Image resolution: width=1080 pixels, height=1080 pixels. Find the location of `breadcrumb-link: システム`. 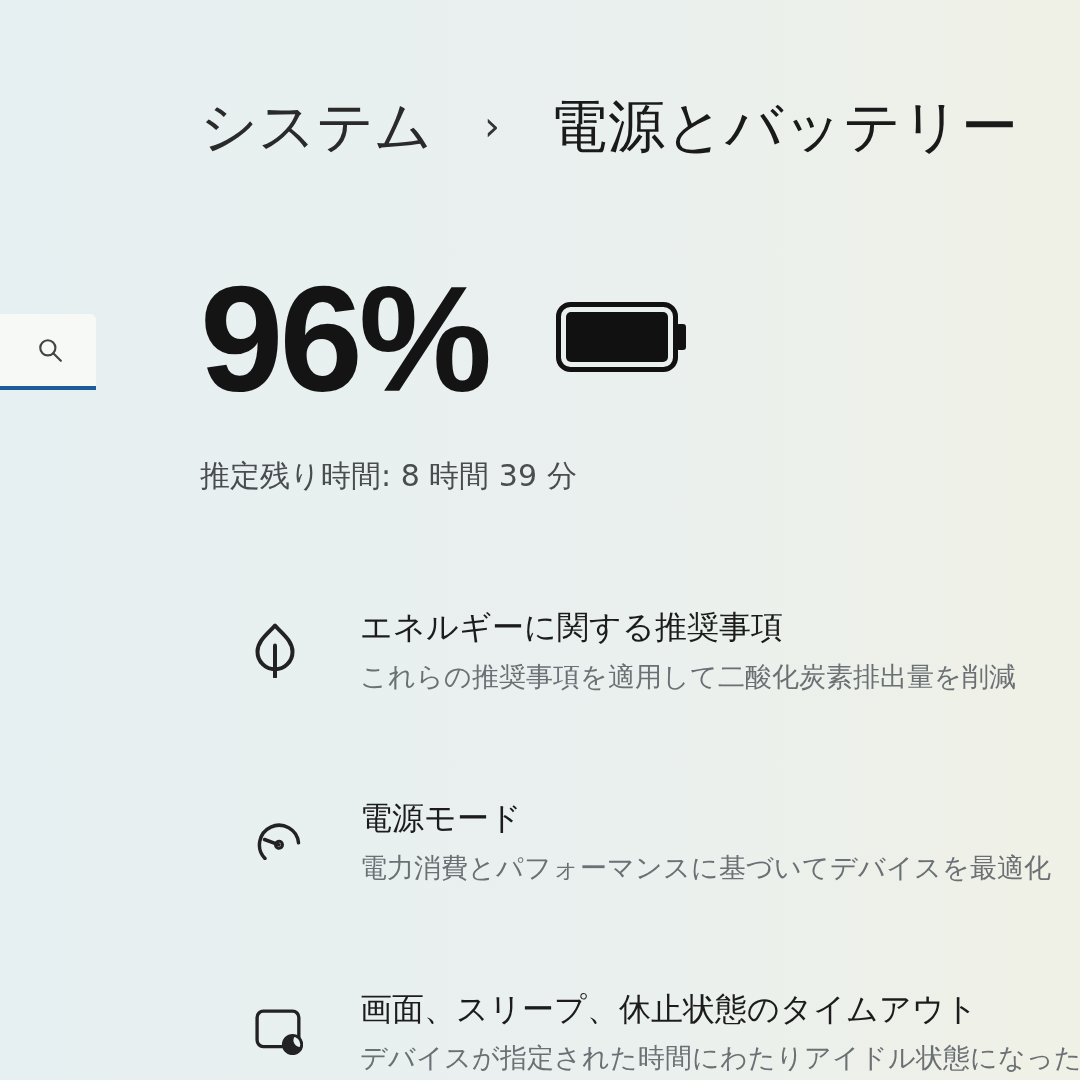

breadcrumb-link: システム is located at coordinates (316, 126).